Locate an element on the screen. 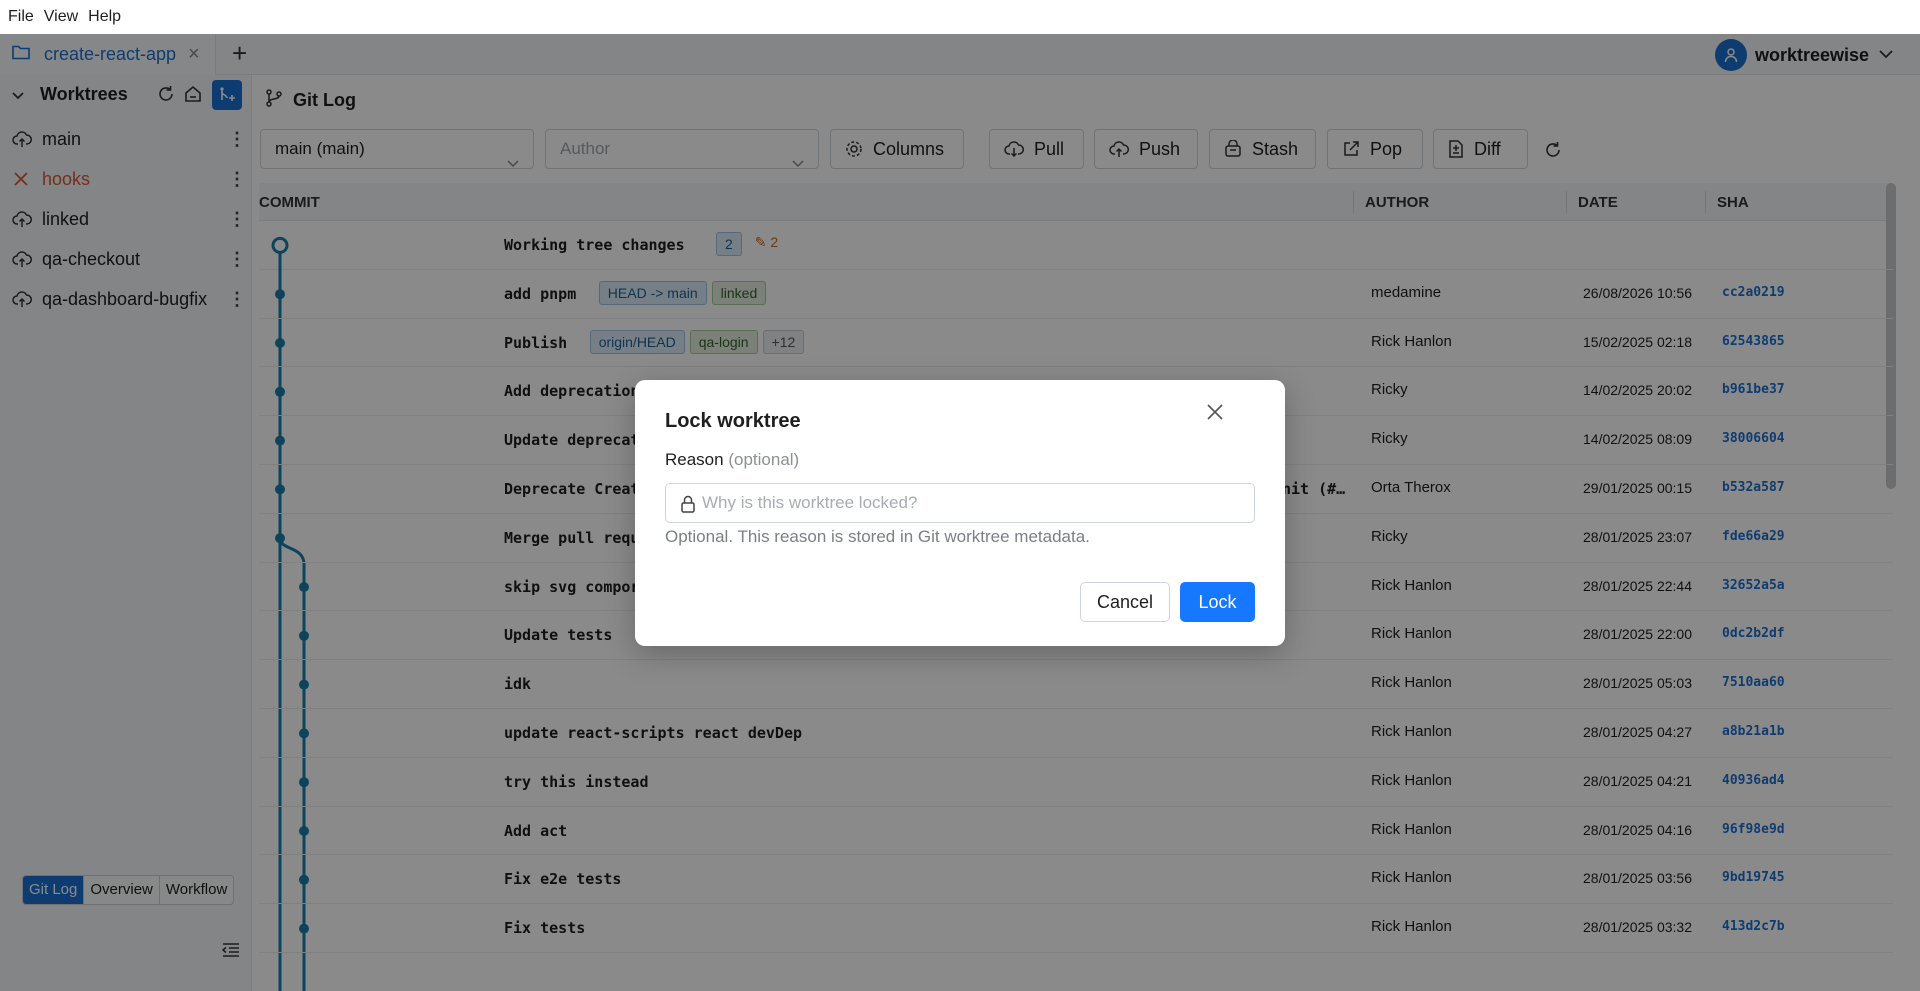 Image resolution: width=1920 pixels, height=991 pixels. menu-bar: File View Help is located at coordinates (960, 17).